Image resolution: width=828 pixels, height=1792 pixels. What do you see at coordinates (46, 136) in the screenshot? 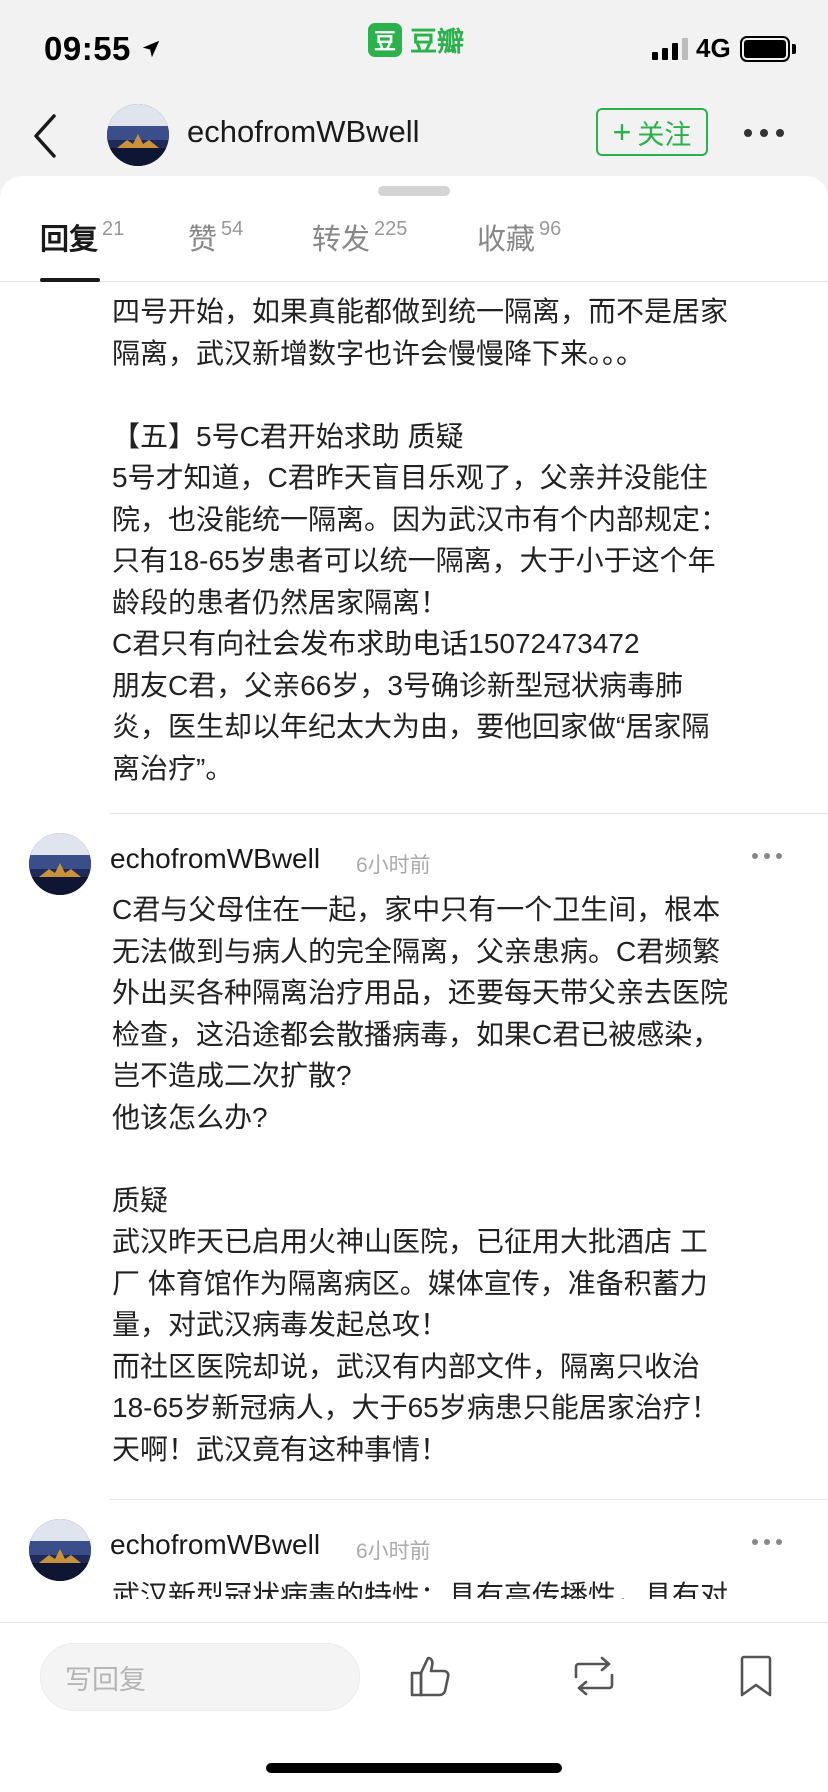
I see `back-button` at bounding box center [46, 136].